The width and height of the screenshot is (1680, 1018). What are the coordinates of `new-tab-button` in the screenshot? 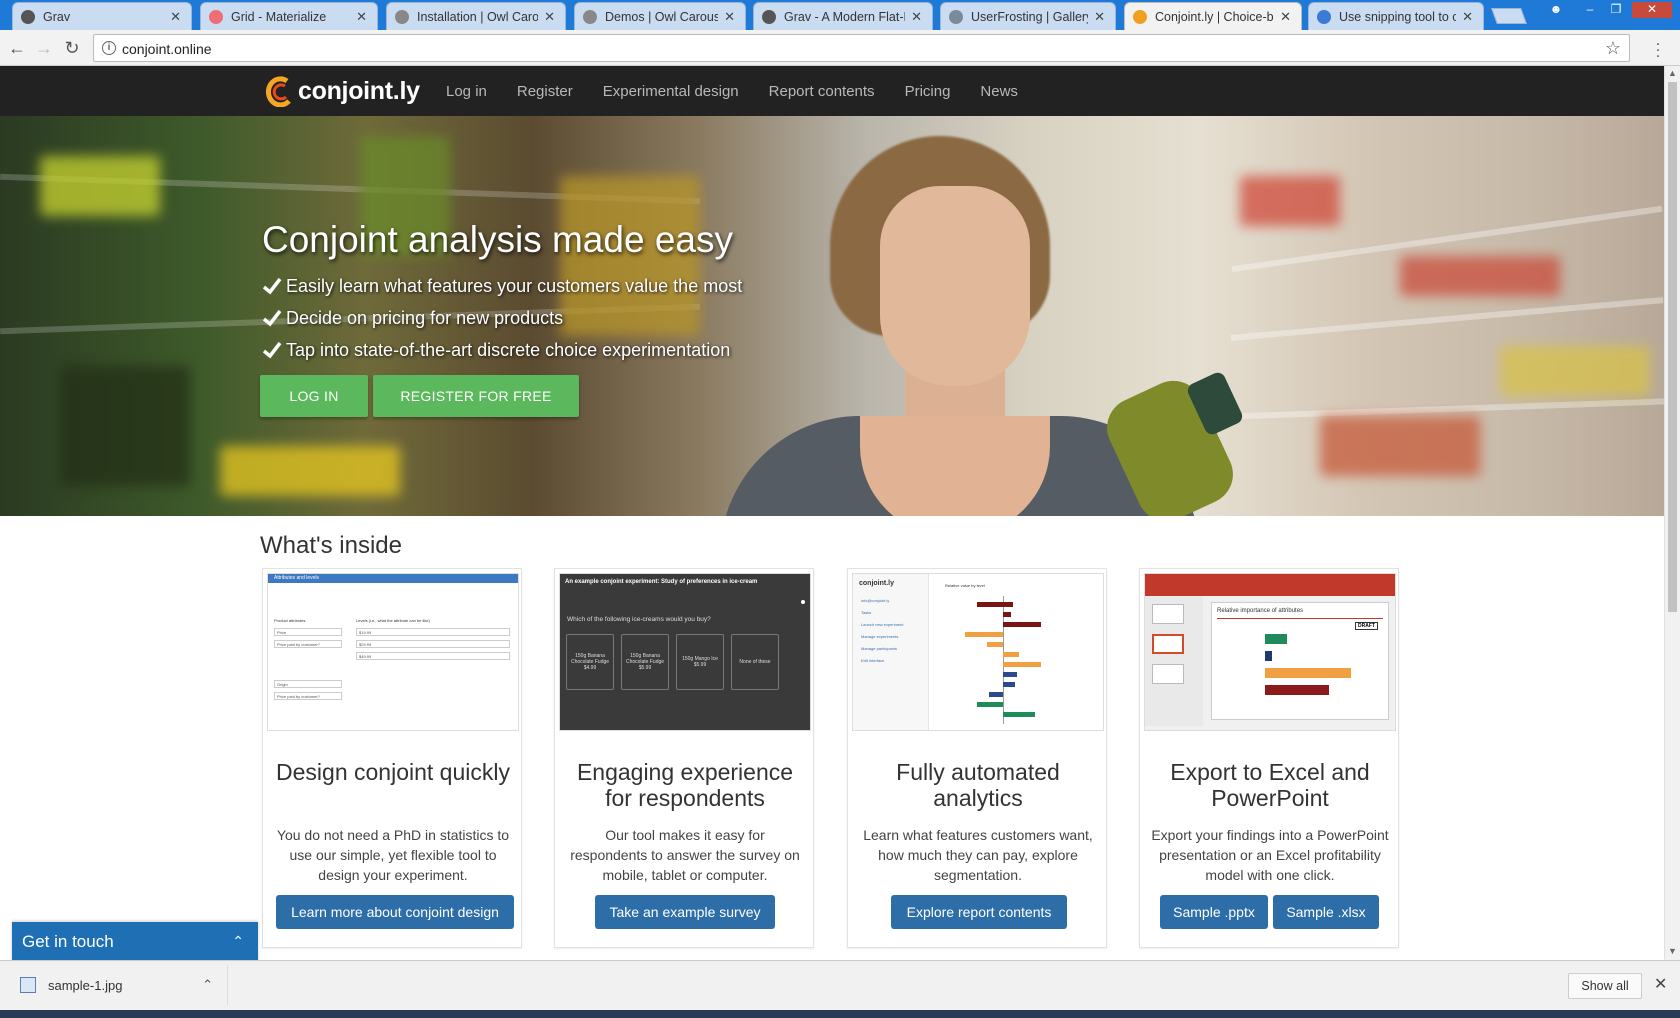 It's located at (1509, 16).